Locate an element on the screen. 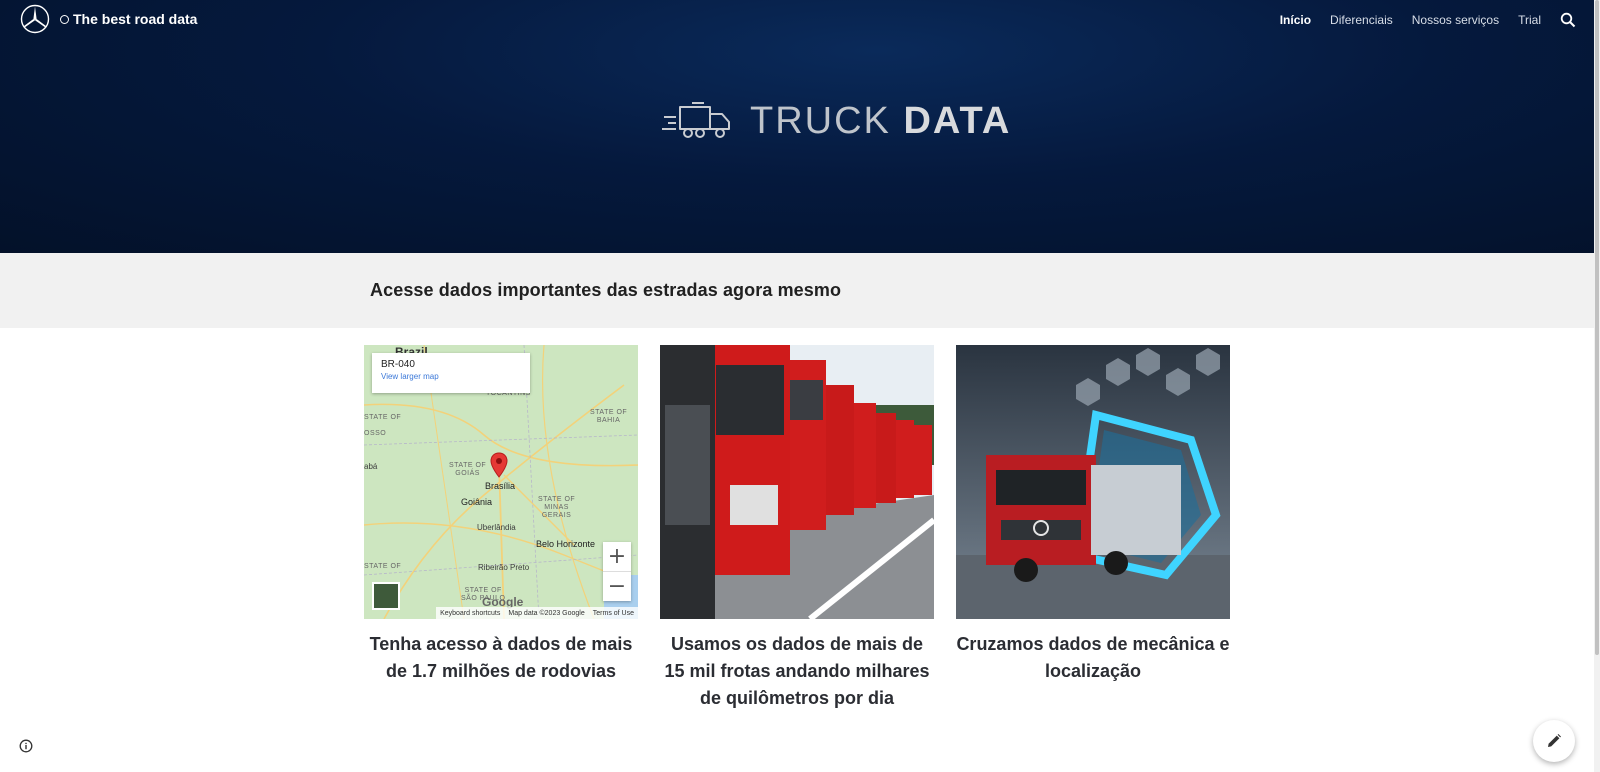  pencil-icon is located at coordinates (1554, 740).